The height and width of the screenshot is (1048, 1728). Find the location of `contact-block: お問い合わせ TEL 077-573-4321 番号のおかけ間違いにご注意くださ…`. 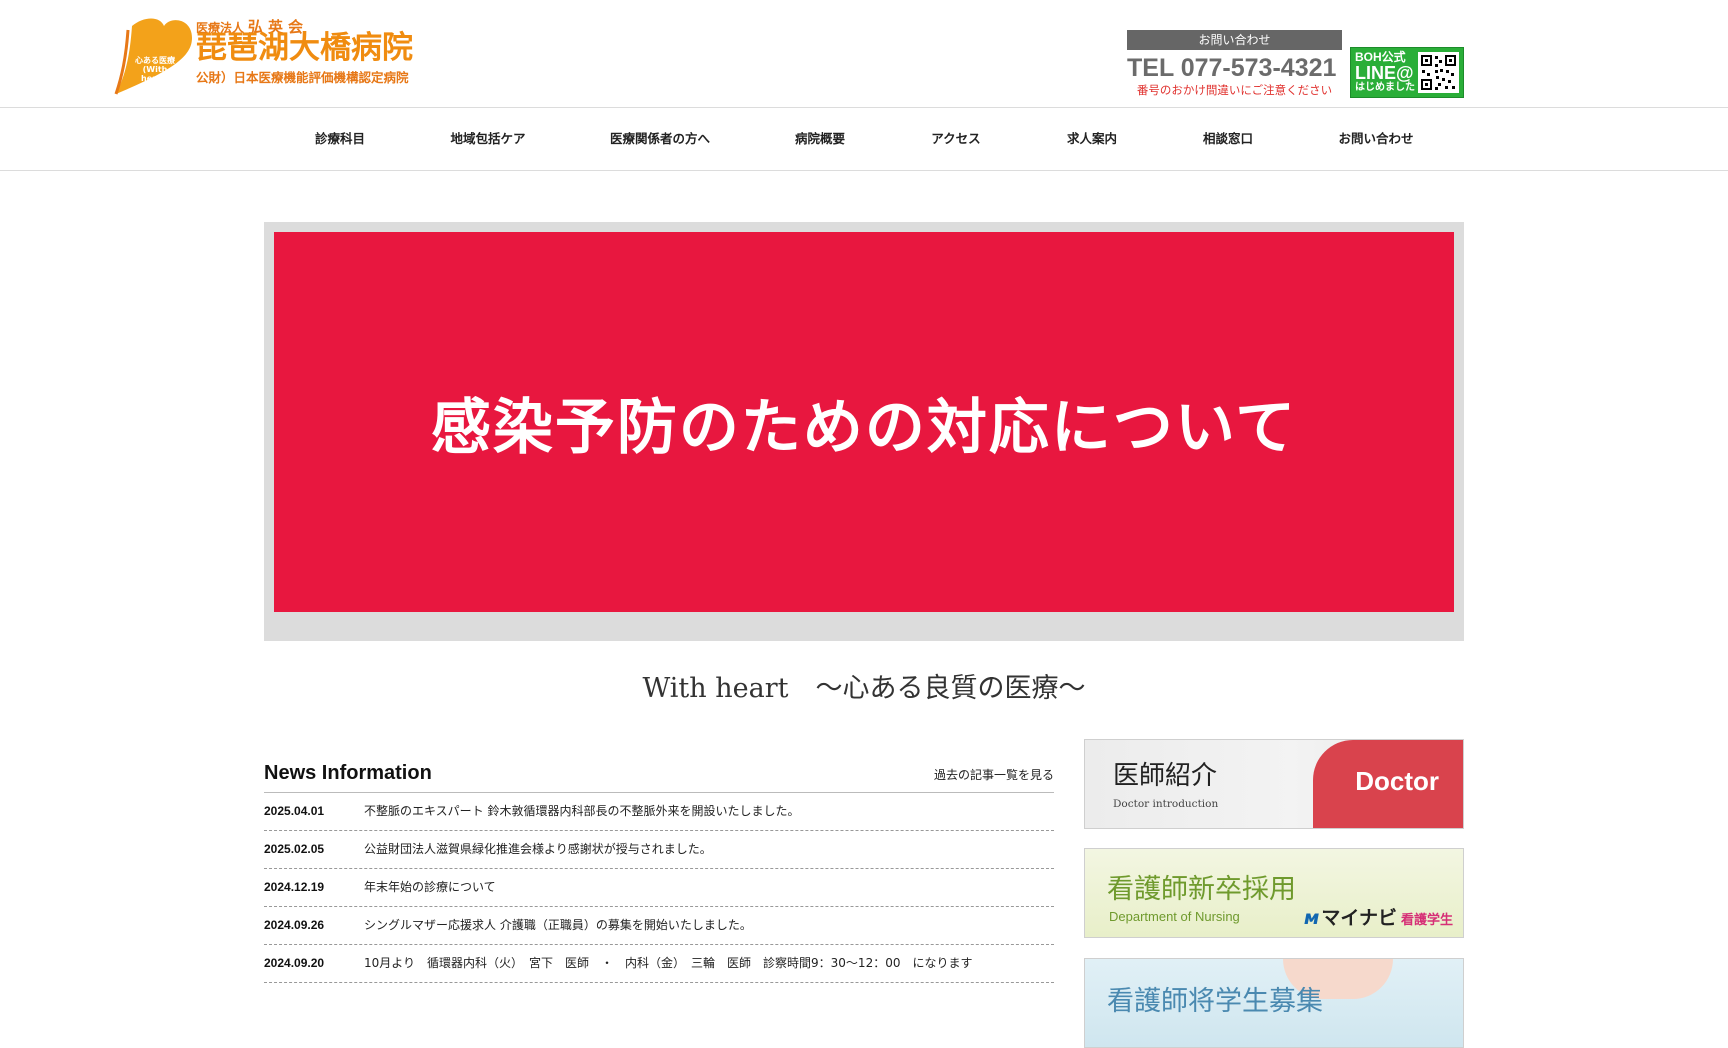

contact-block: お問い合わせ TEL 077-573-4321 番号のおかけ間違いにご注意くださ… is located at coordinates (1234, 64).